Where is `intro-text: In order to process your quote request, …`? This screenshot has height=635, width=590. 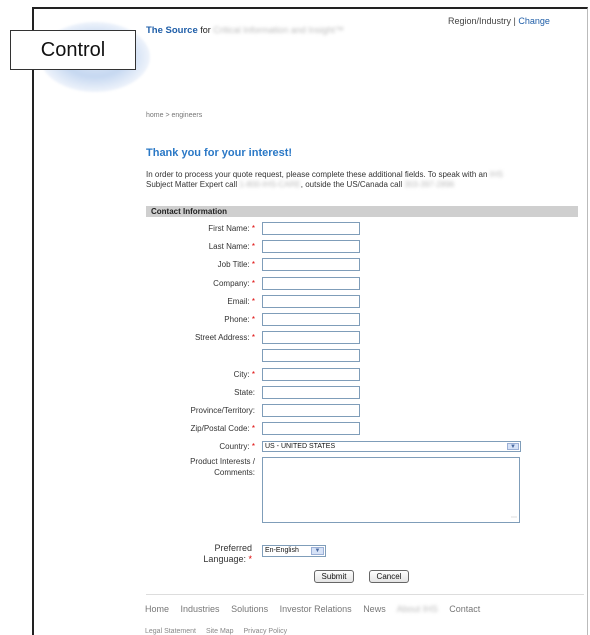
intro-text: In order to process your quote request, … is located at coordinates (358, 180).